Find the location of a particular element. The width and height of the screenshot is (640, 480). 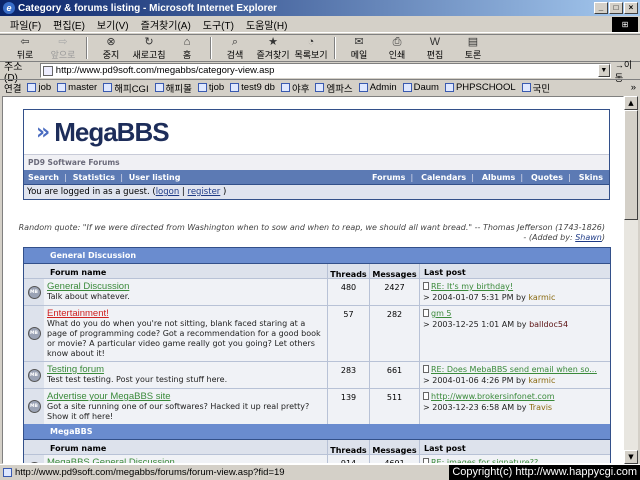

menu-help: 도움말(H) is located at coordinates (266, 24).